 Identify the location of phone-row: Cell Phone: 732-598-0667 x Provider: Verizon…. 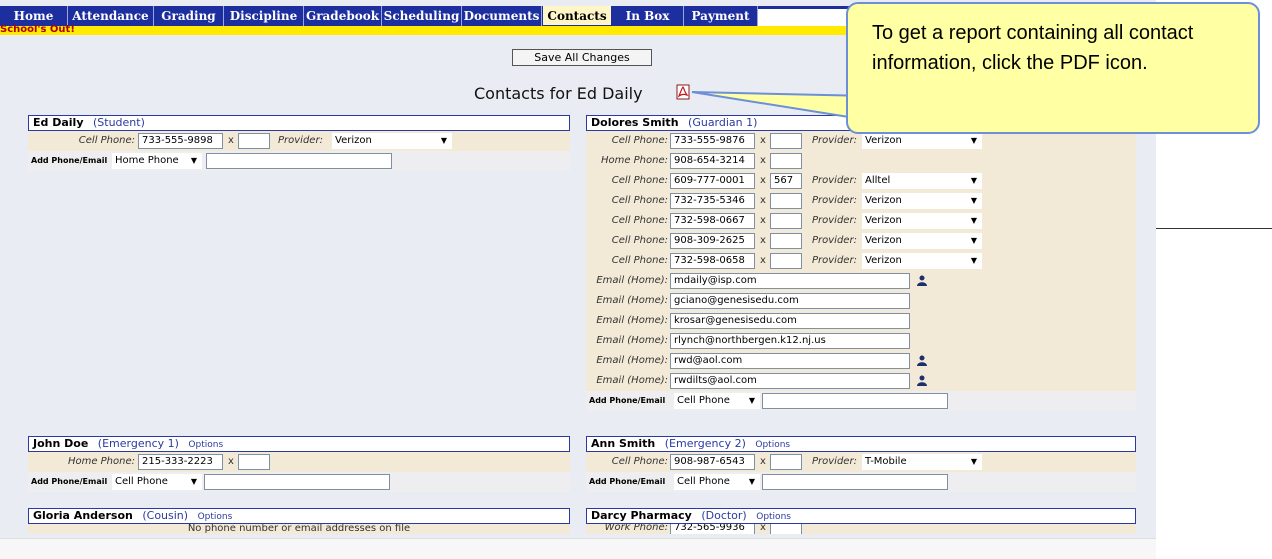
(861, 221).